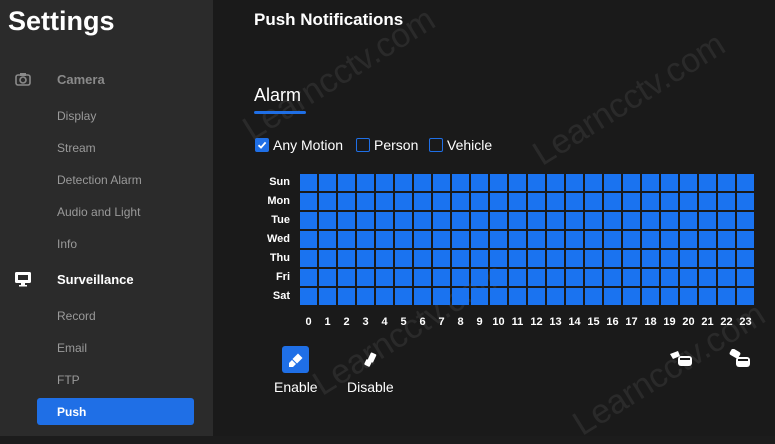 This screenshot has width=775, height=444. I want to click on sidebar-section-camera: Camera, so click(59, 79).